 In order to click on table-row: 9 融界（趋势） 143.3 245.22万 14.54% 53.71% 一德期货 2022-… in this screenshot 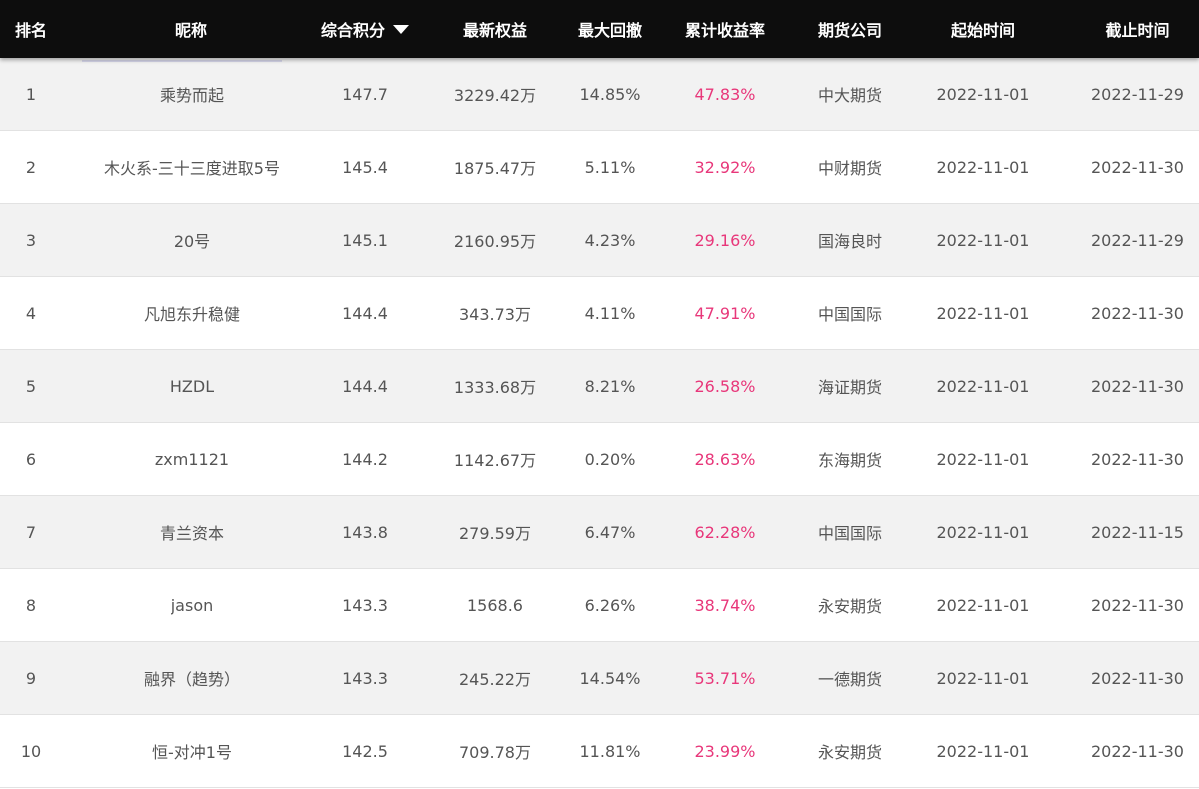, I will do `click(599, 678)`.